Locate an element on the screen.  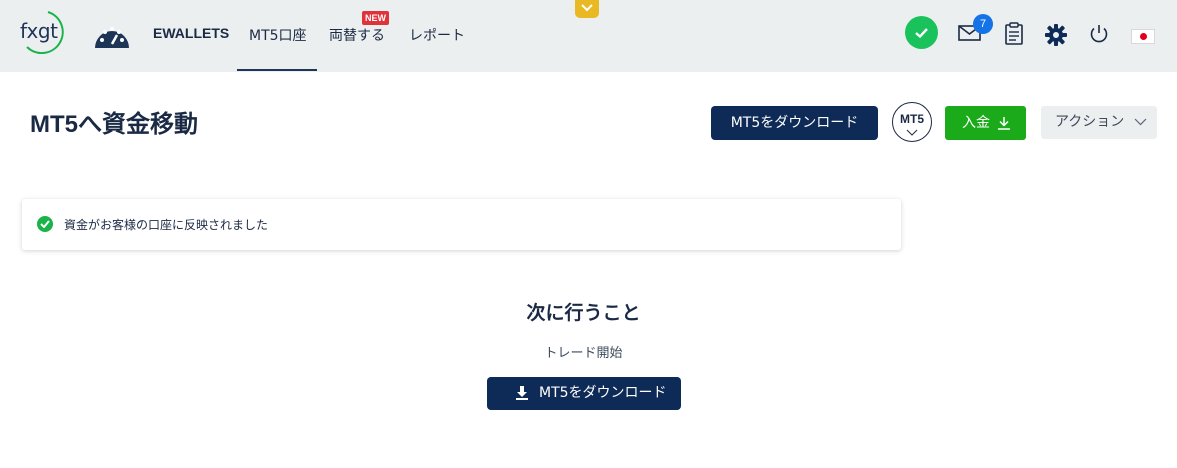
nav-item-mt5-account: MT5口座 is located at coordinates (278, 35).